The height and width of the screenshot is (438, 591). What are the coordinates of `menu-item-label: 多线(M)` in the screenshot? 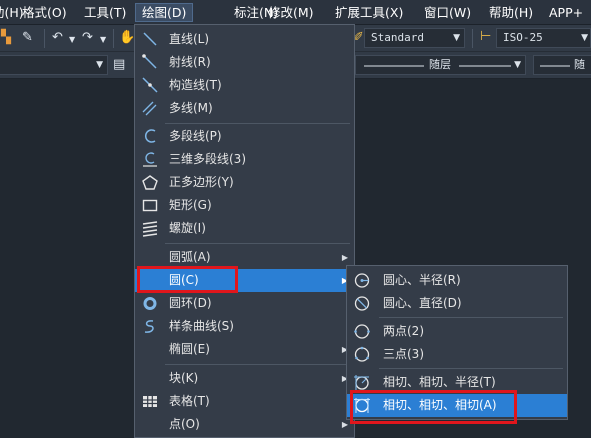 It's located at (191, 108).